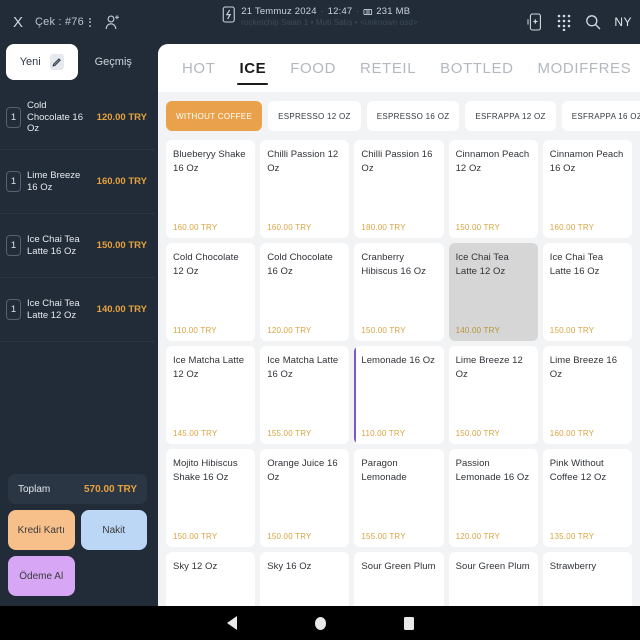  I want to click on product-card: Cinnamon Peach 12 Oz 150.00 TRY, so click(493, 189).